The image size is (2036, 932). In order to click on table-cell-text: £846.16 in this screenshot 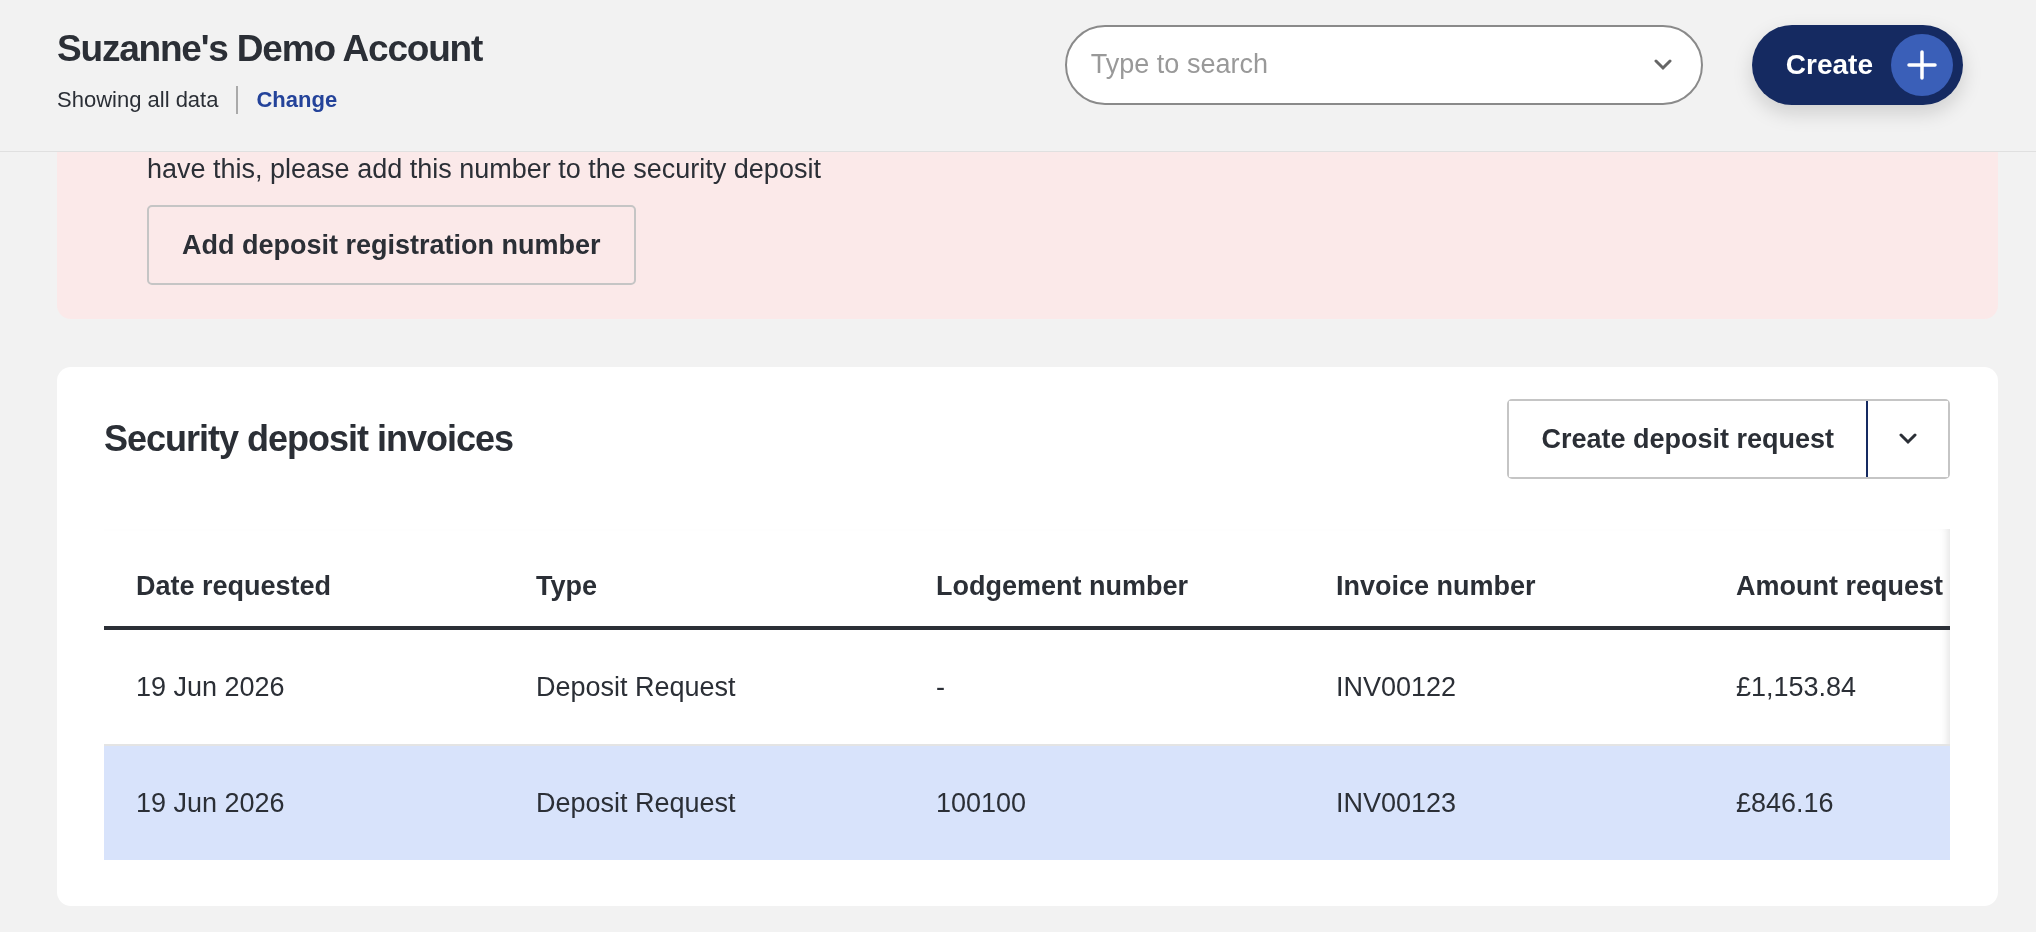, I will do `click(1785, 803)`.